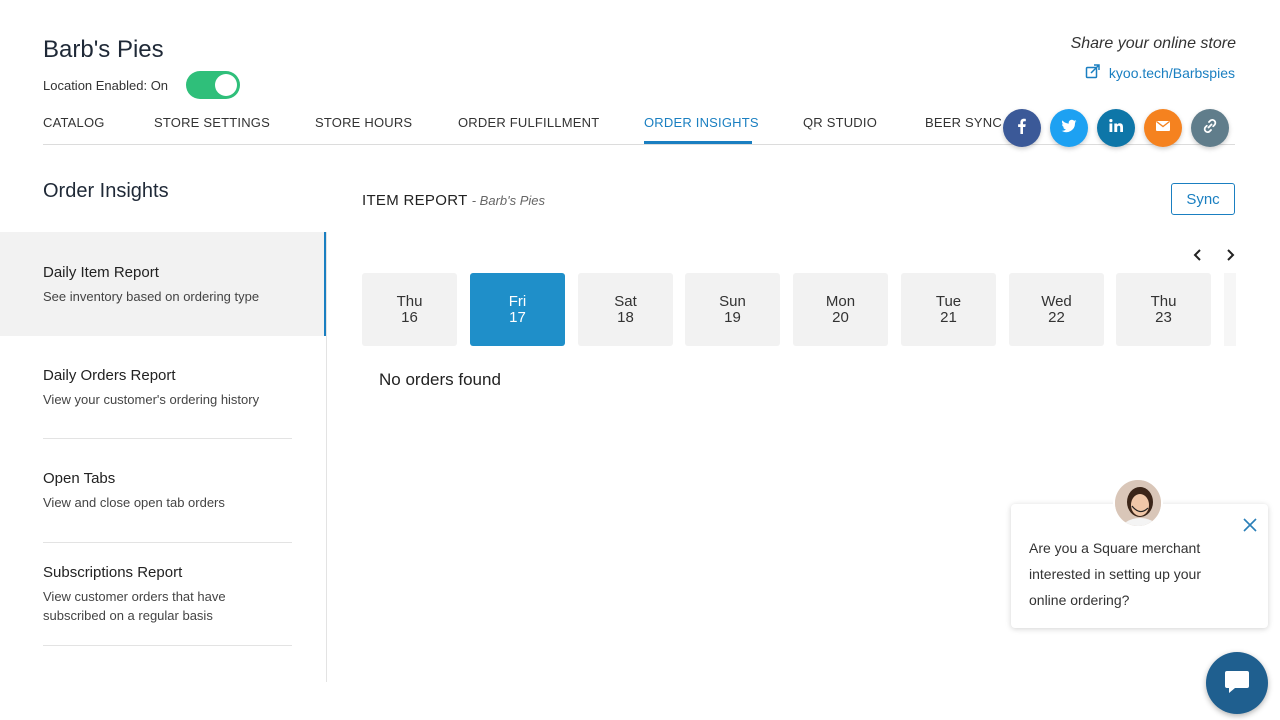 The image size is (1280, 720). Describe the element at coordinates (226, 85) in the screenshot. I see `toggle-knob` at that location.